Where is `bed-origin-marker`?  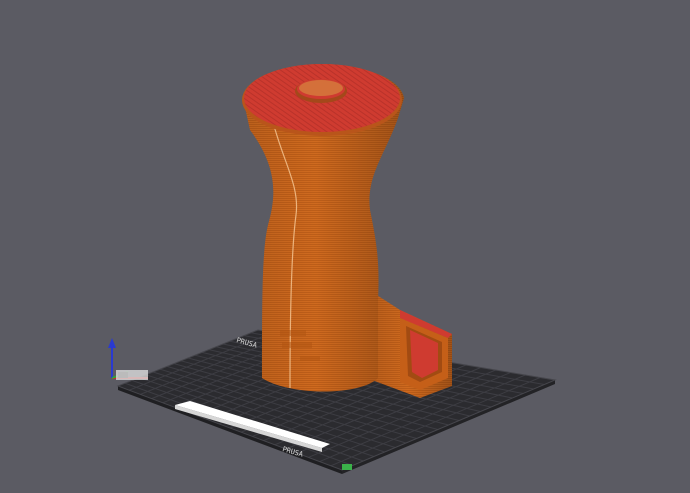 bed-origin-marker is located at coordinates (347, 467).